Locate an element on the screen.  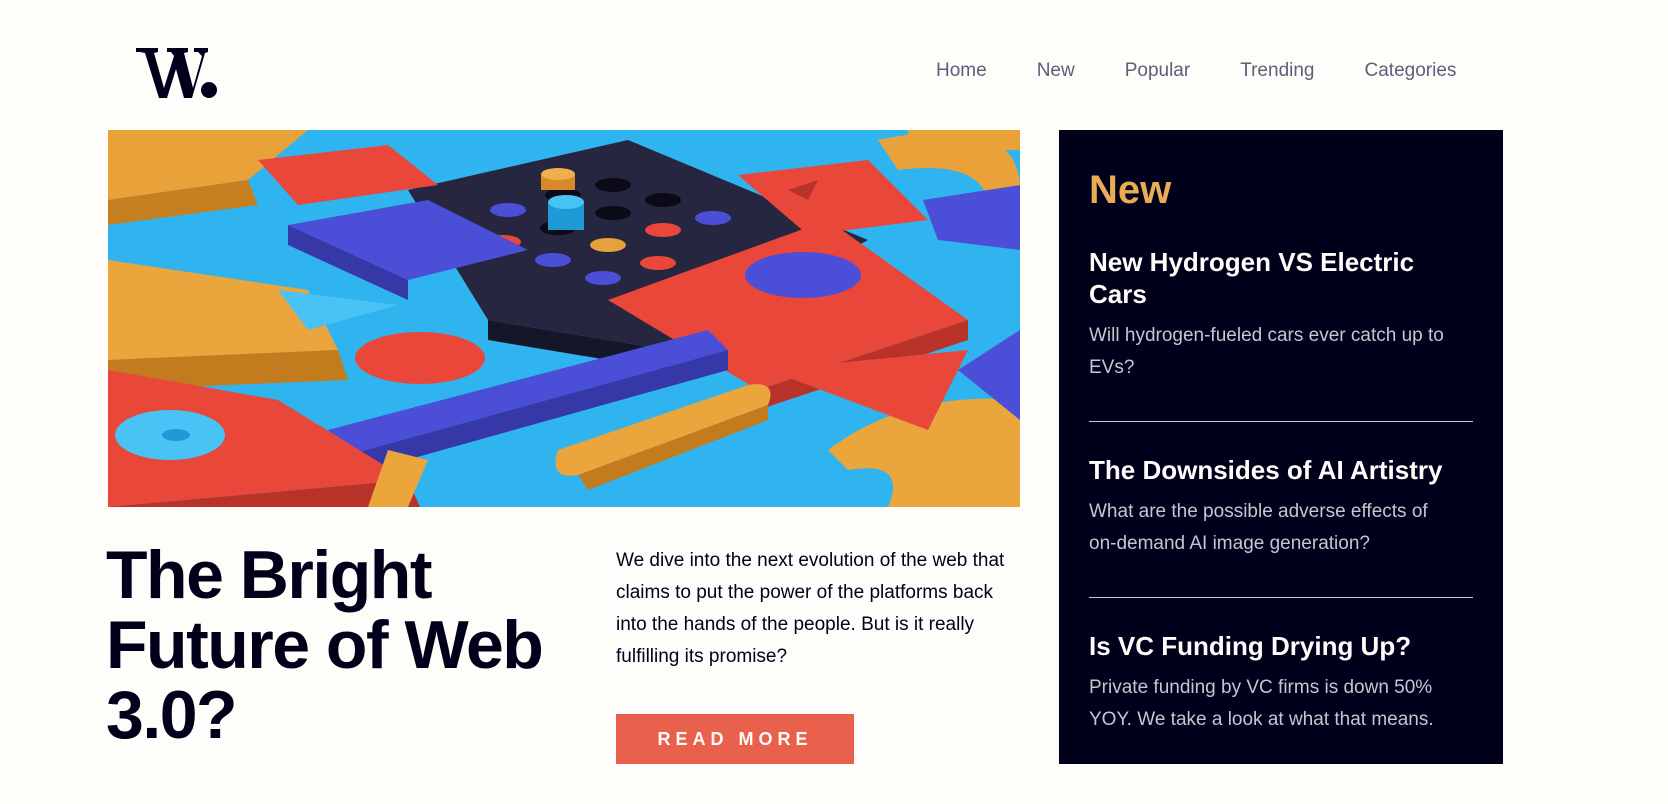
page-title: The Bright Future of Web 3.0? is located at coordinates (325, 645).